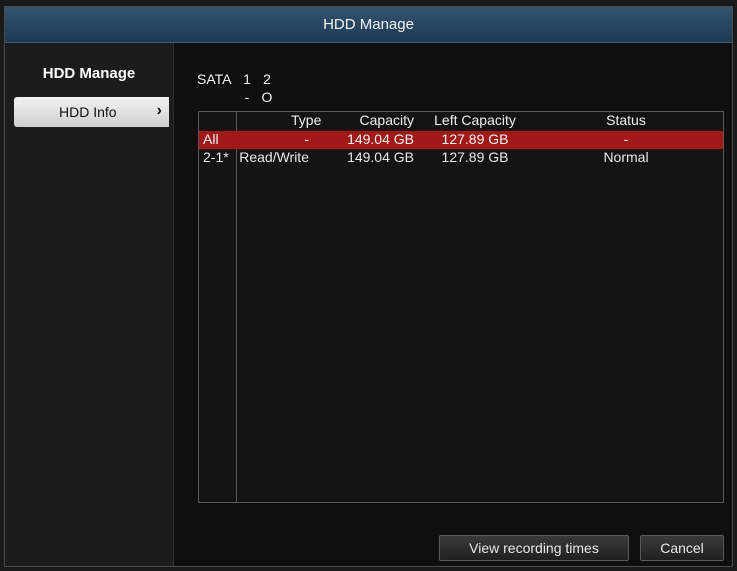 The image size is (737, 571). I want to click on row-status: Normal, so click(626, 157).